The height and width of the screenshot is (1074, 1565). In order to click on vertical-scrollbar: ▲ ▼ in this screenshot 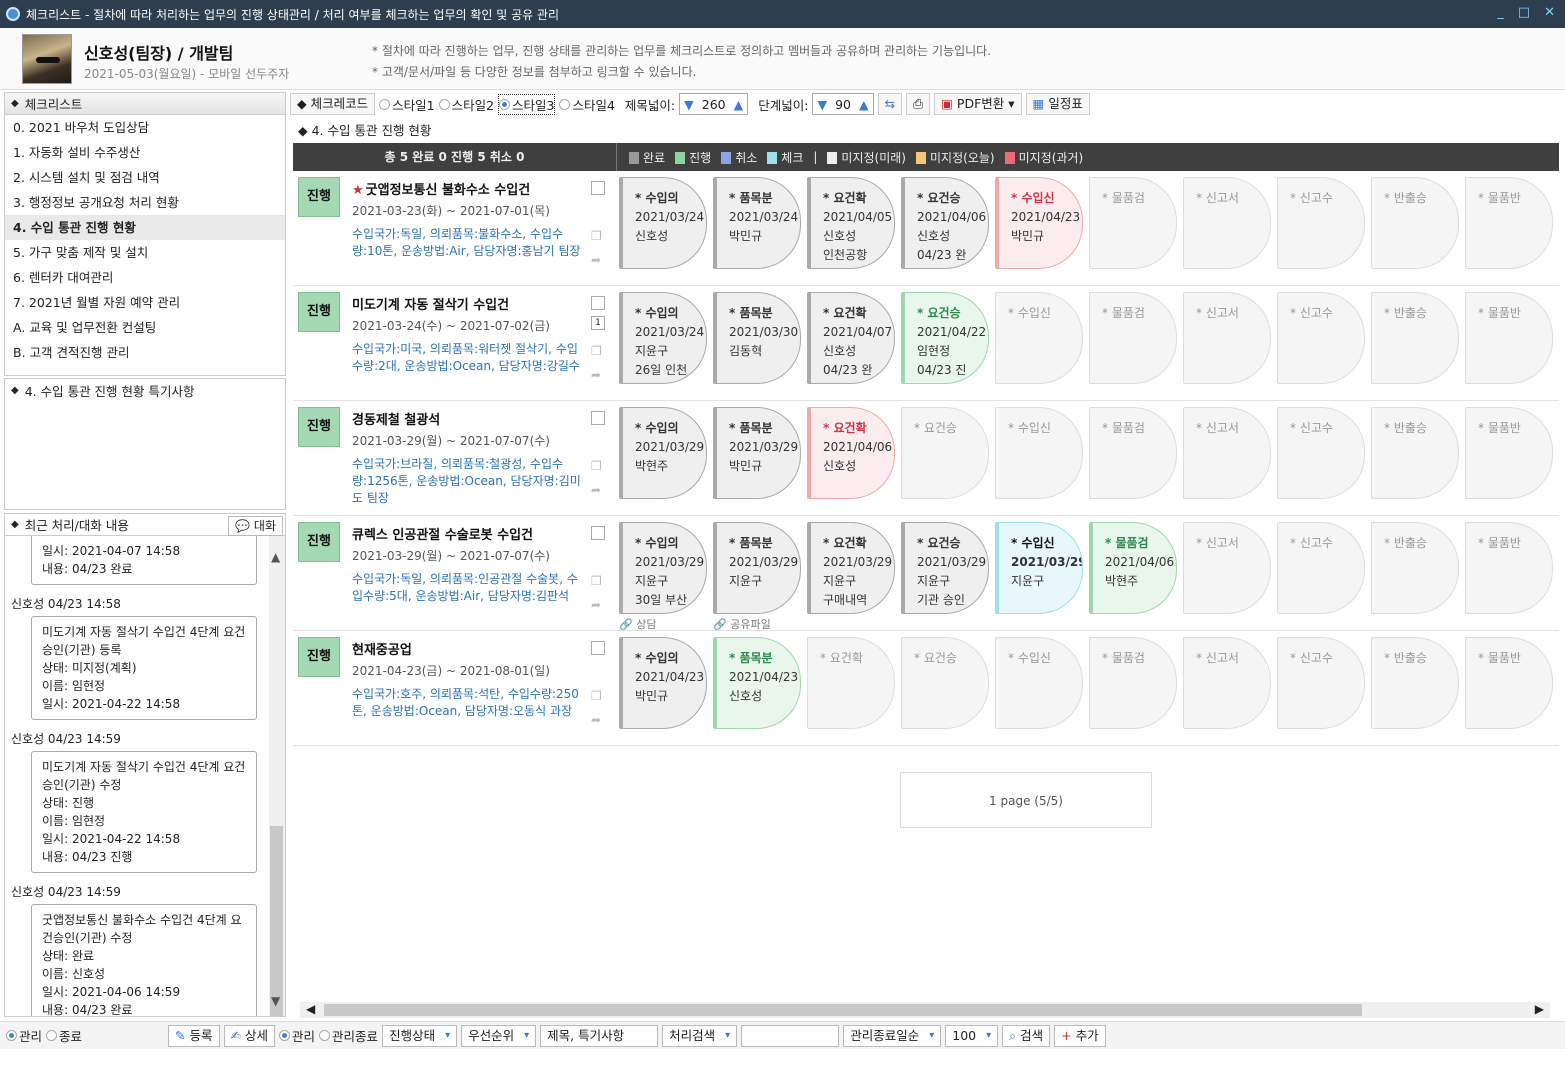, I will do `click(277, 776)`.